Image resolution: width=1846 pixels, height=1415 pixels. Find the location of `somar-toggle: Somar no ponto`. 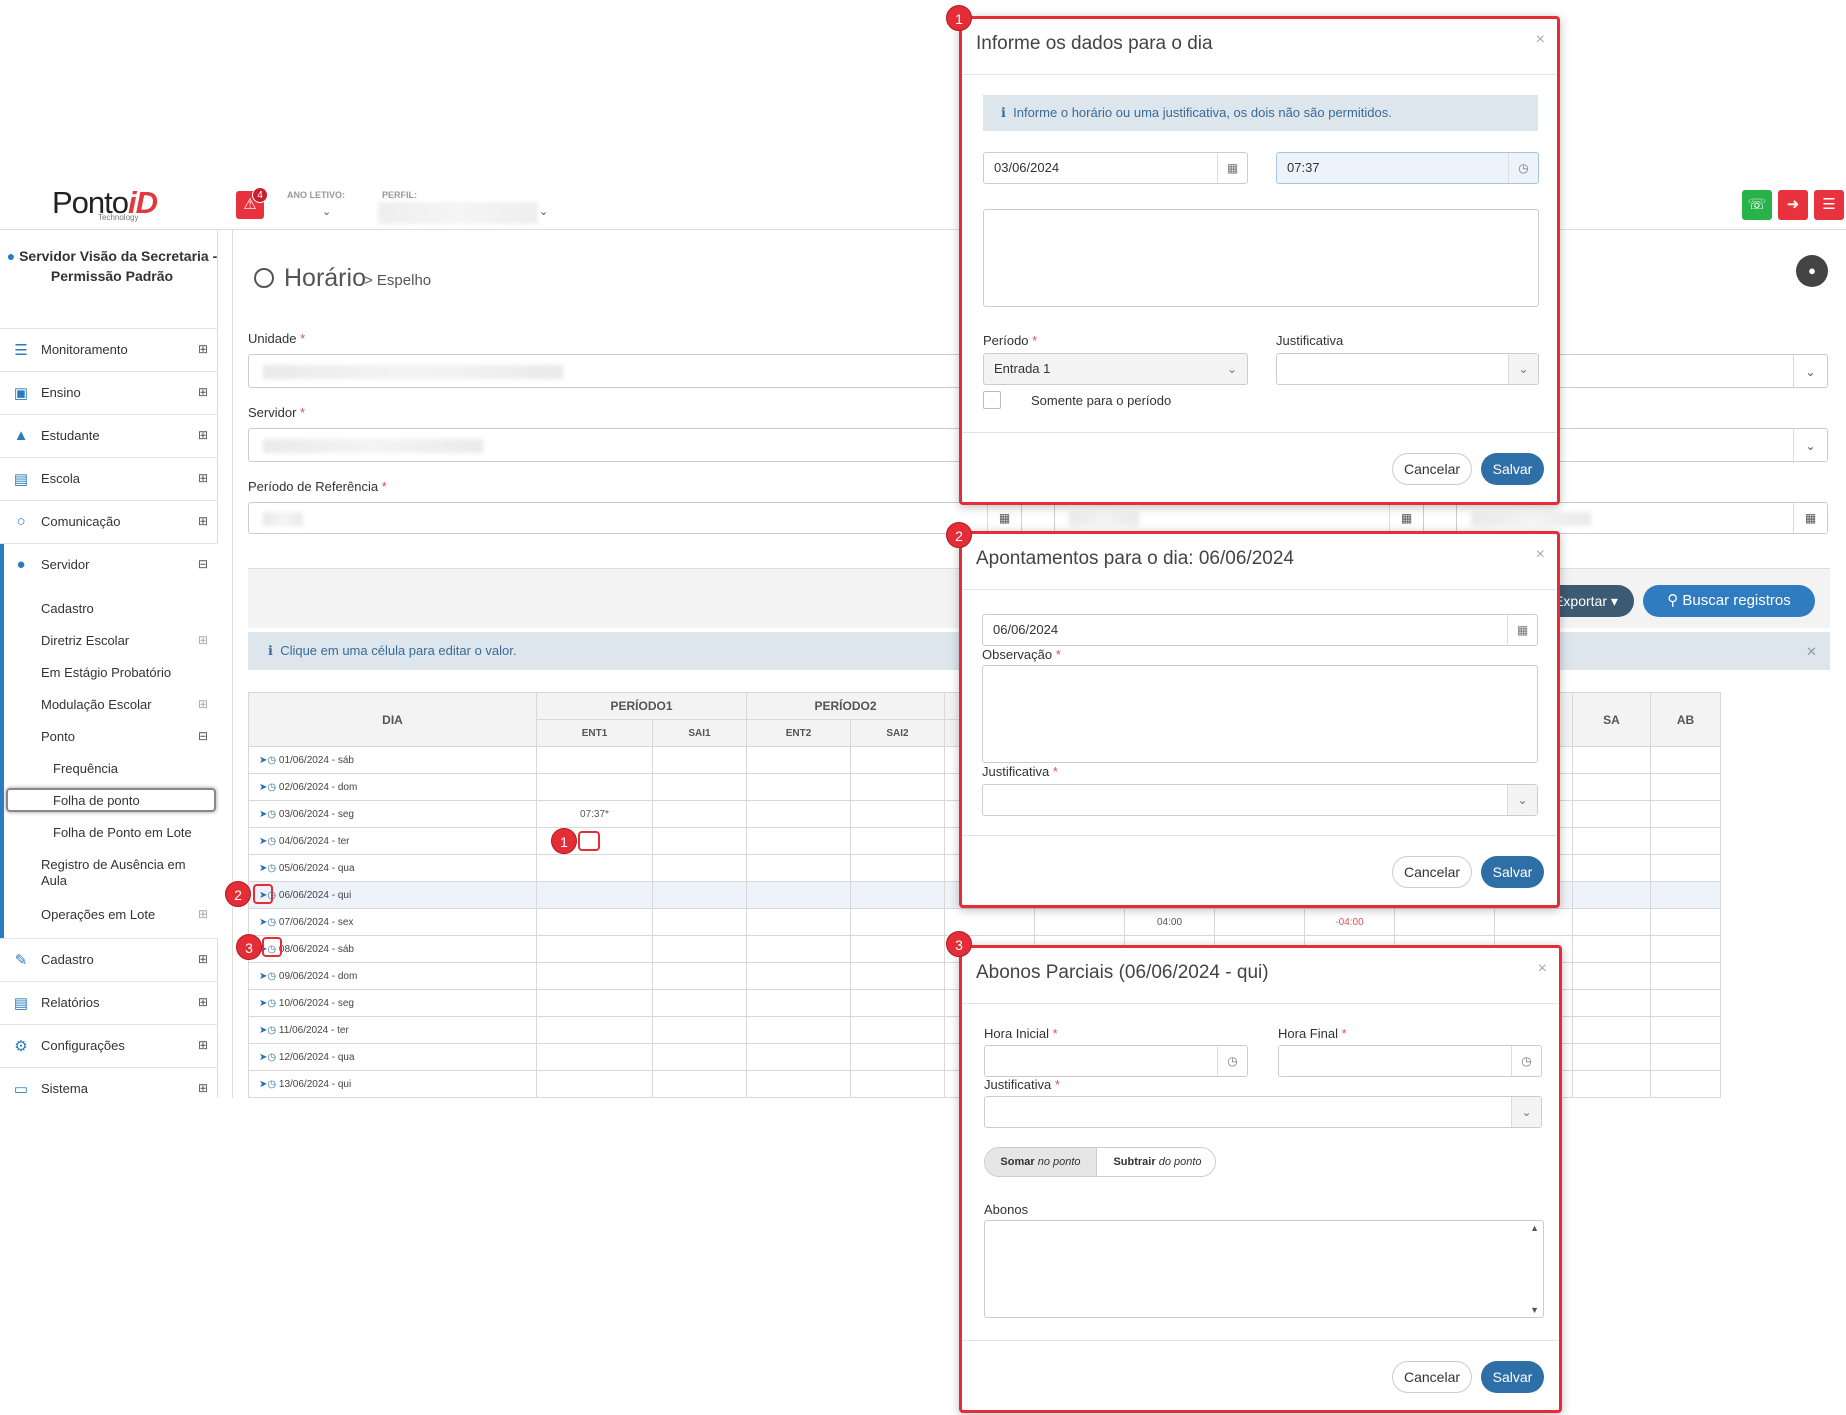

somar-toggle: Somar no ponto is located at coordinates (1041, 1162).